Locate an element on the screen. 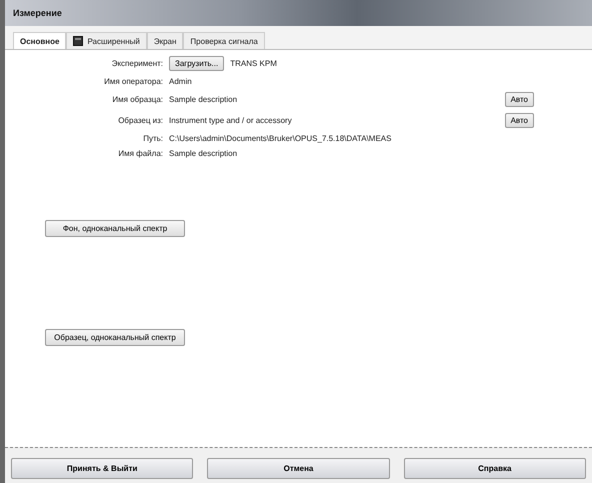  field-label: Эксперимент: is located at coordinates (136, 63).